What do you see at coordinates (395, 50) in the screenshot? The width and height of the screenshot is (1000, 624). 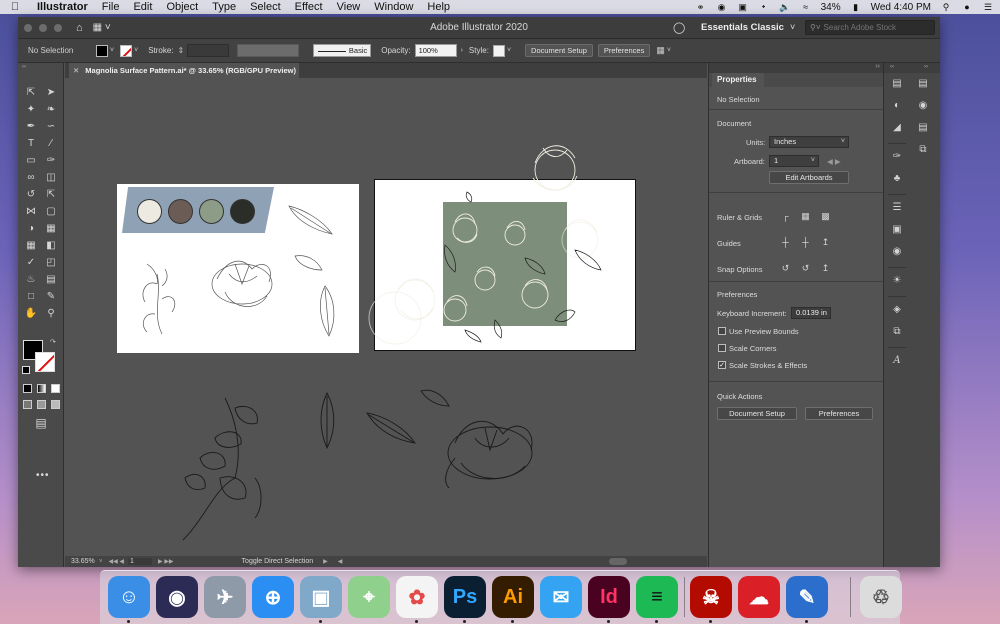 I see `opacity-label: Opacity:` at bounding box center [395, 50].